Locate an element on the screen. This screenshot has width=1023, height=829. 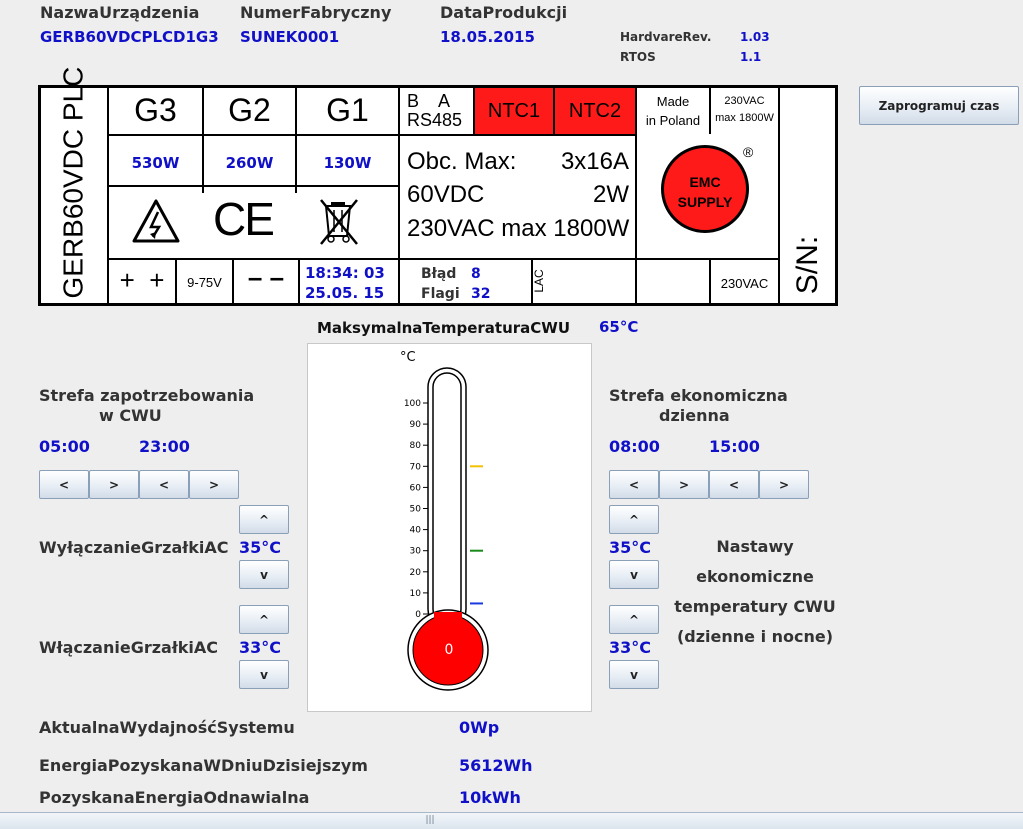
vac-label: 230VAC is located at coordinates (744, 101).